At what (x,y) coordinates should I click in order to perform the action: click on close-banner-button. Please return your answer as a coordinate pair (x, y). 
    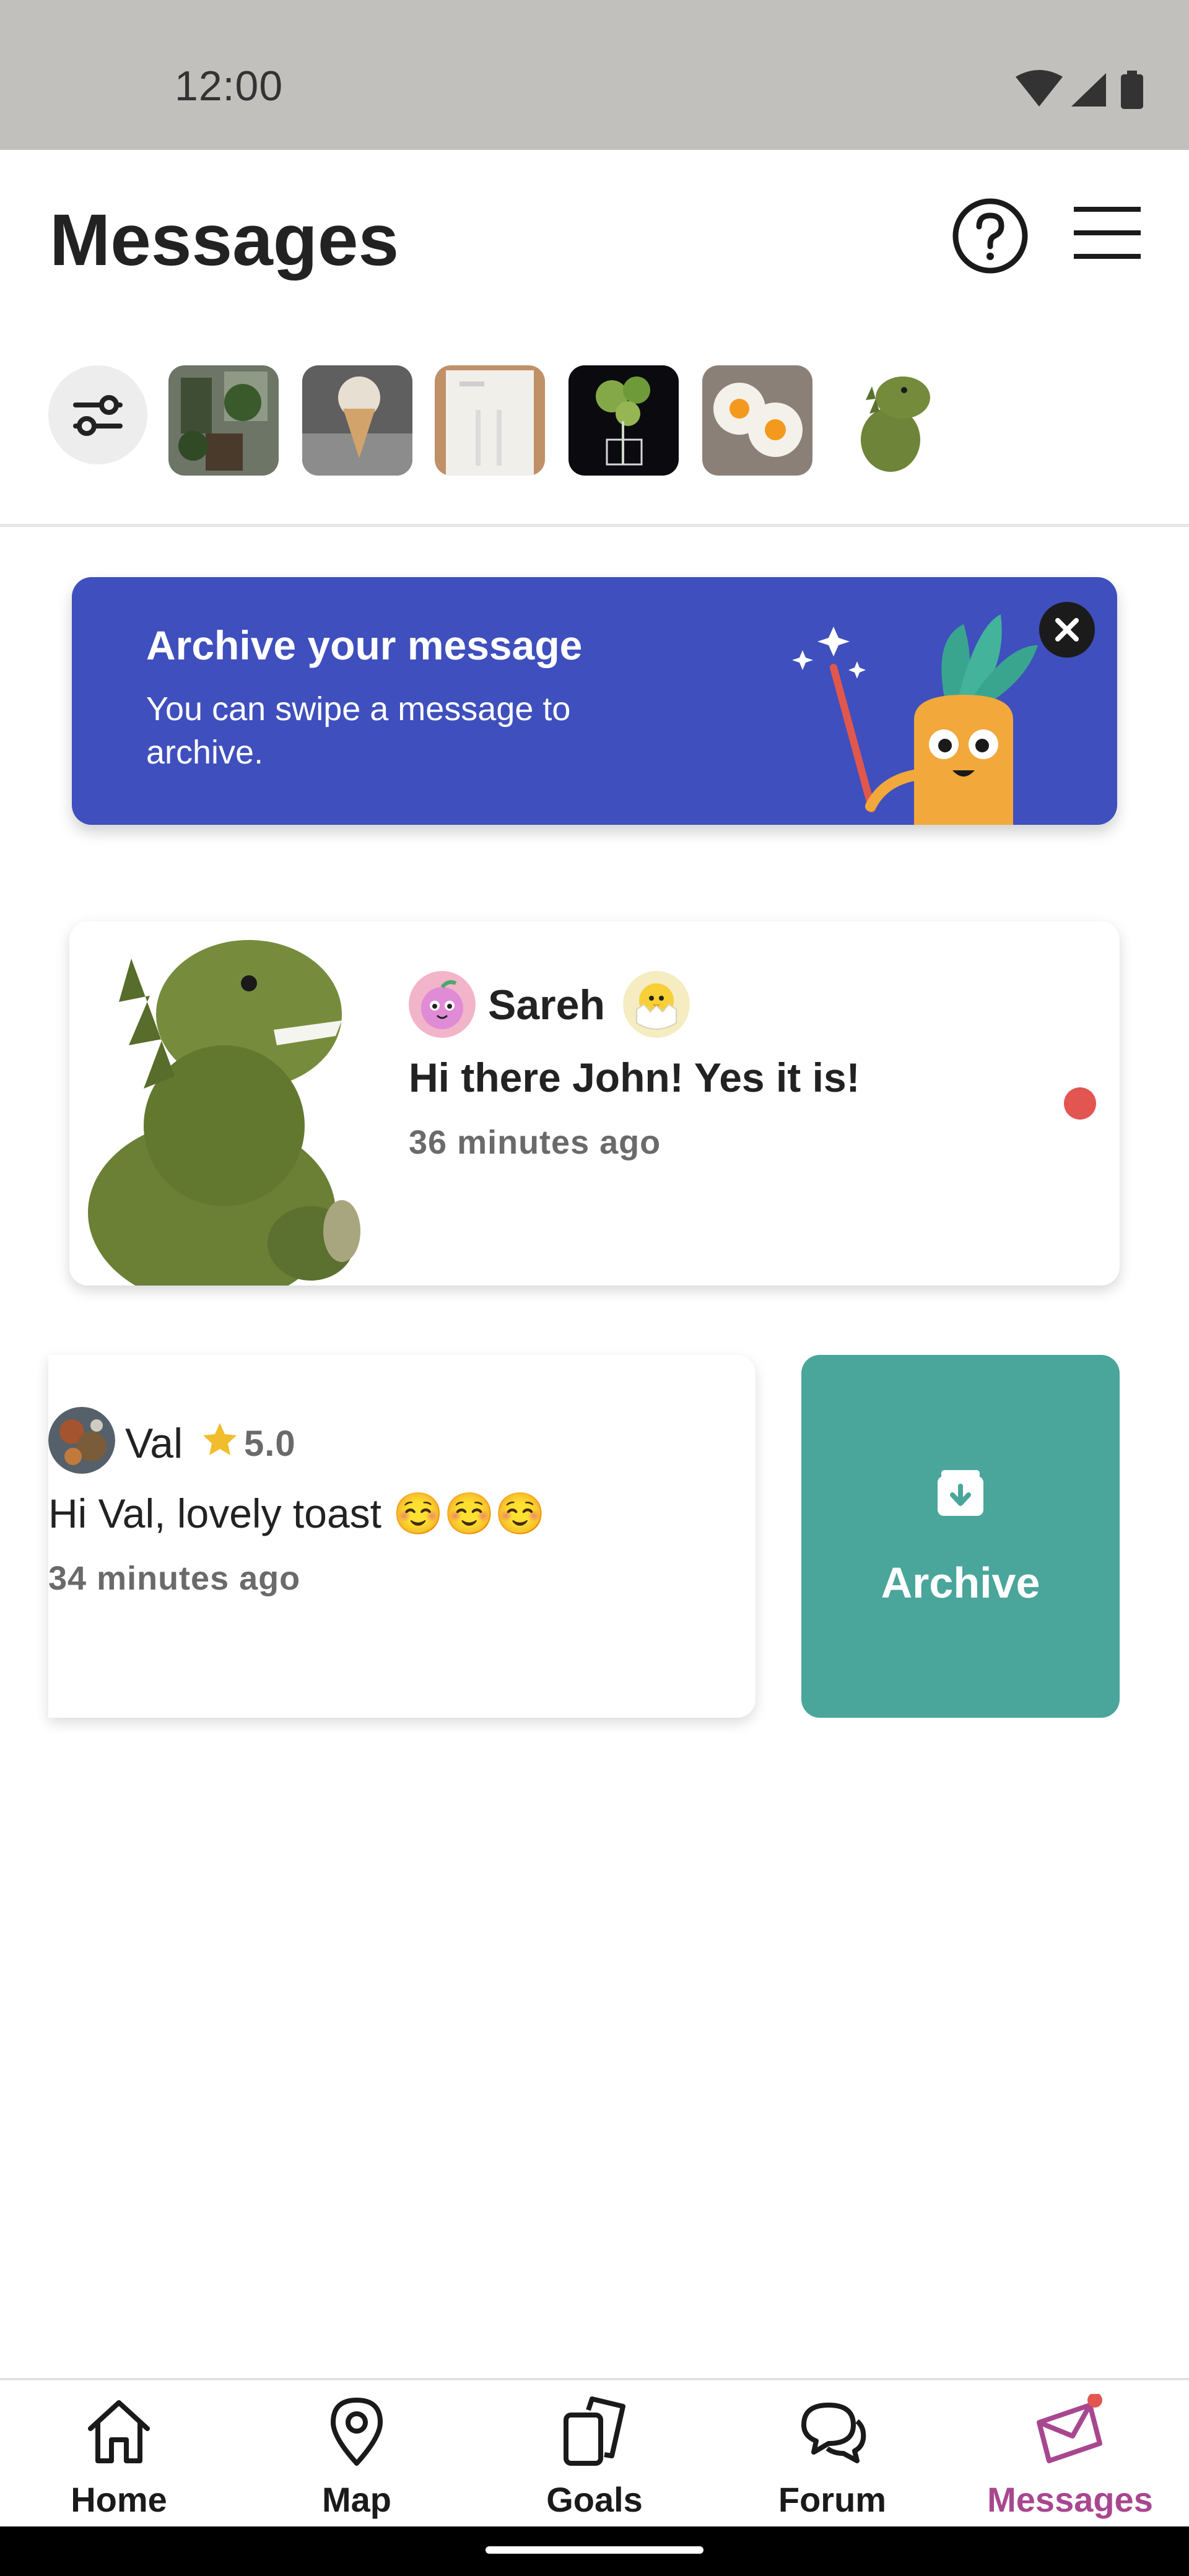
    Looking at the image, I should click on (1067, 630).